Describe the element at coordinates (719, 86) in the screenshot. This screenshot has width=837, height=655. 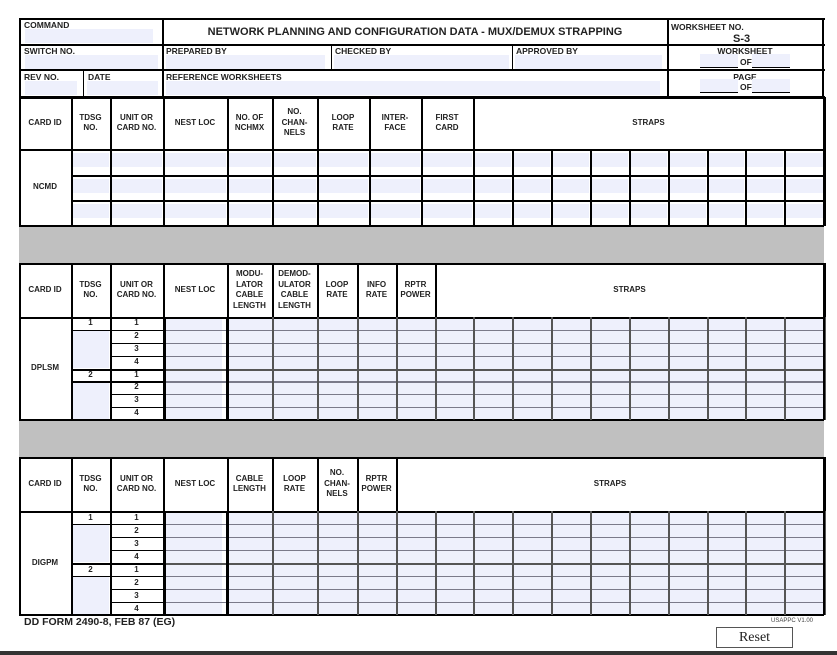
I see `page-number-input` at that location.